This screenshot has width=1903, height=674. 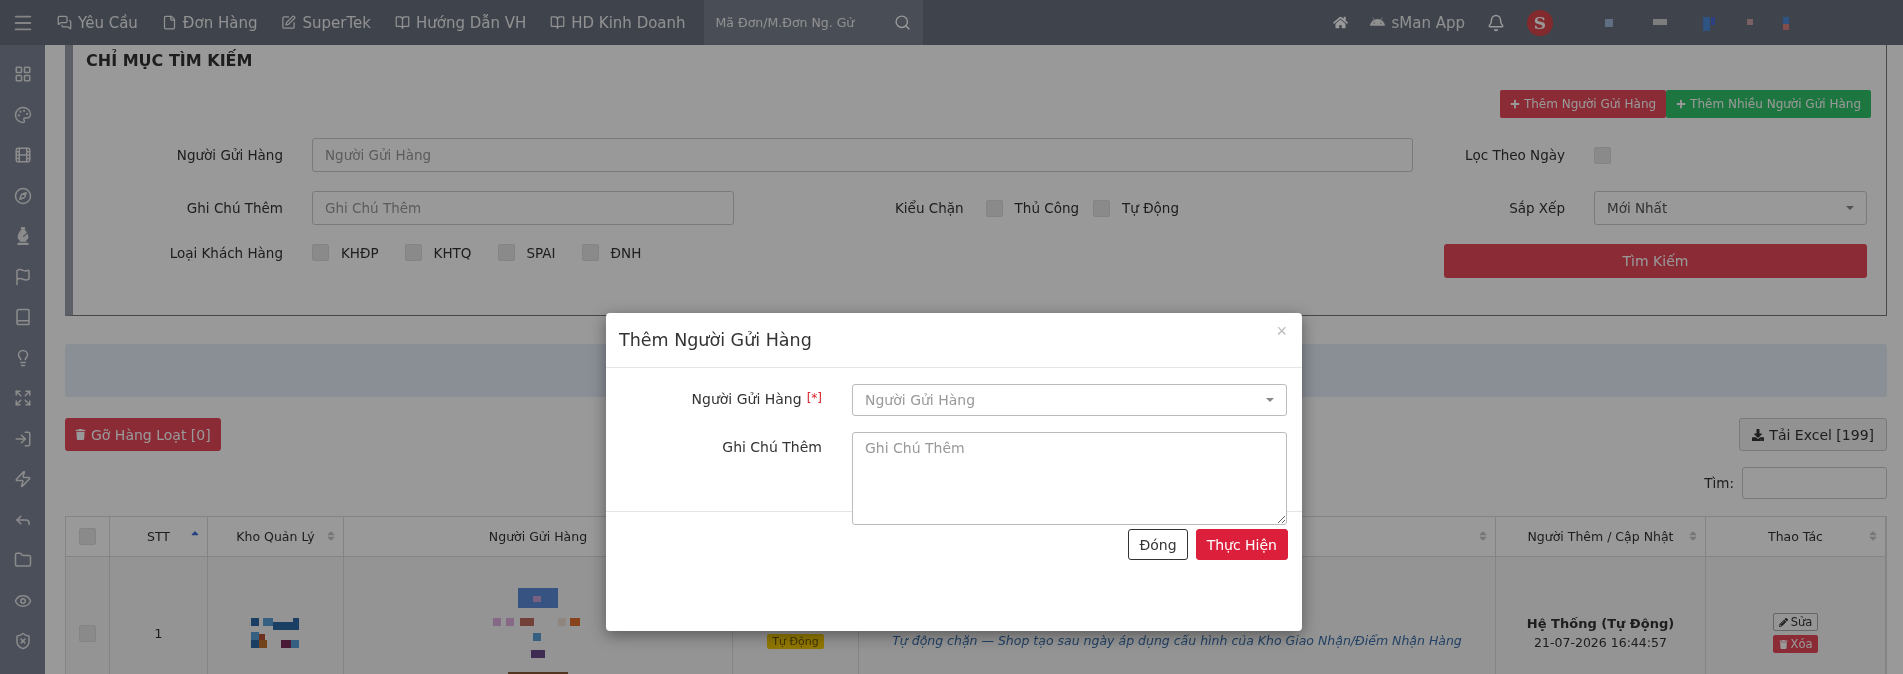 I want to click on checkbox-label: Tự Động, so click(x=1150, y=208).